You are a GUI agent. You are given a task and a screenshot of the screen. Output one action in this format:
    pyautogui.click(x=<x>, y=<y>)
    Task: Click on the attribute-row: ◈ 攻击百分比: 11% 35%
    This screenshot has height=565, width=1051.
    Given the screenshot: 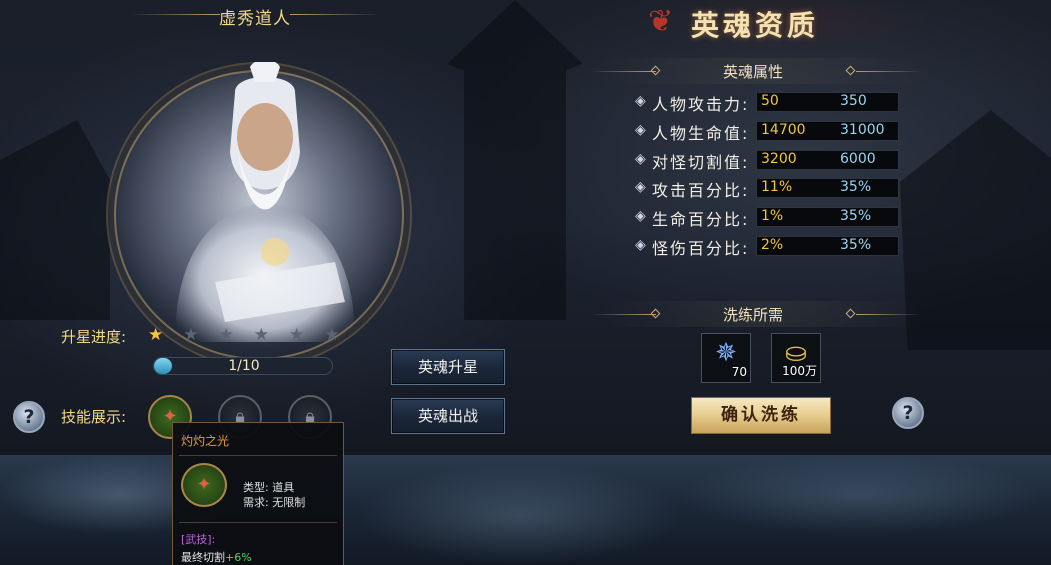 What is the action you would take?
    pyautogui.click(x=767, y=188)
    